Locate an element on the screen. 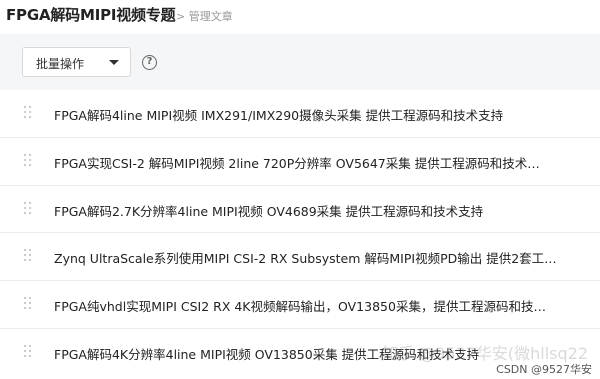 This screenshot has height=379, width=600. batch-operation-select: 批量操作 is located at coordinates (76, 62).